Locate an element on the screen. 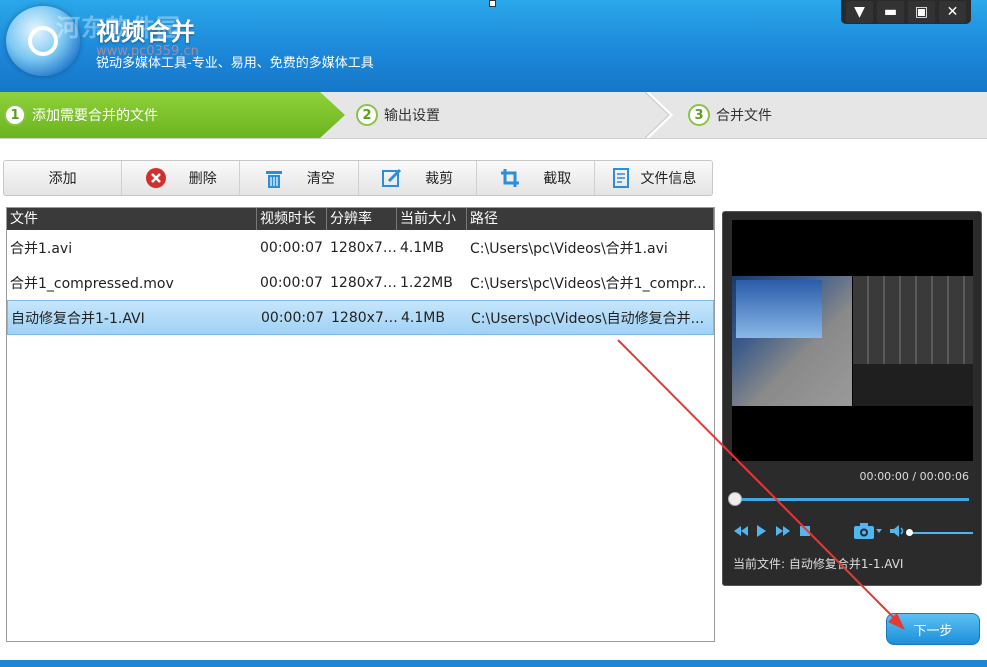 The image size is (987, 667). next-button: 下一步 is located at coordinates (933, 629).